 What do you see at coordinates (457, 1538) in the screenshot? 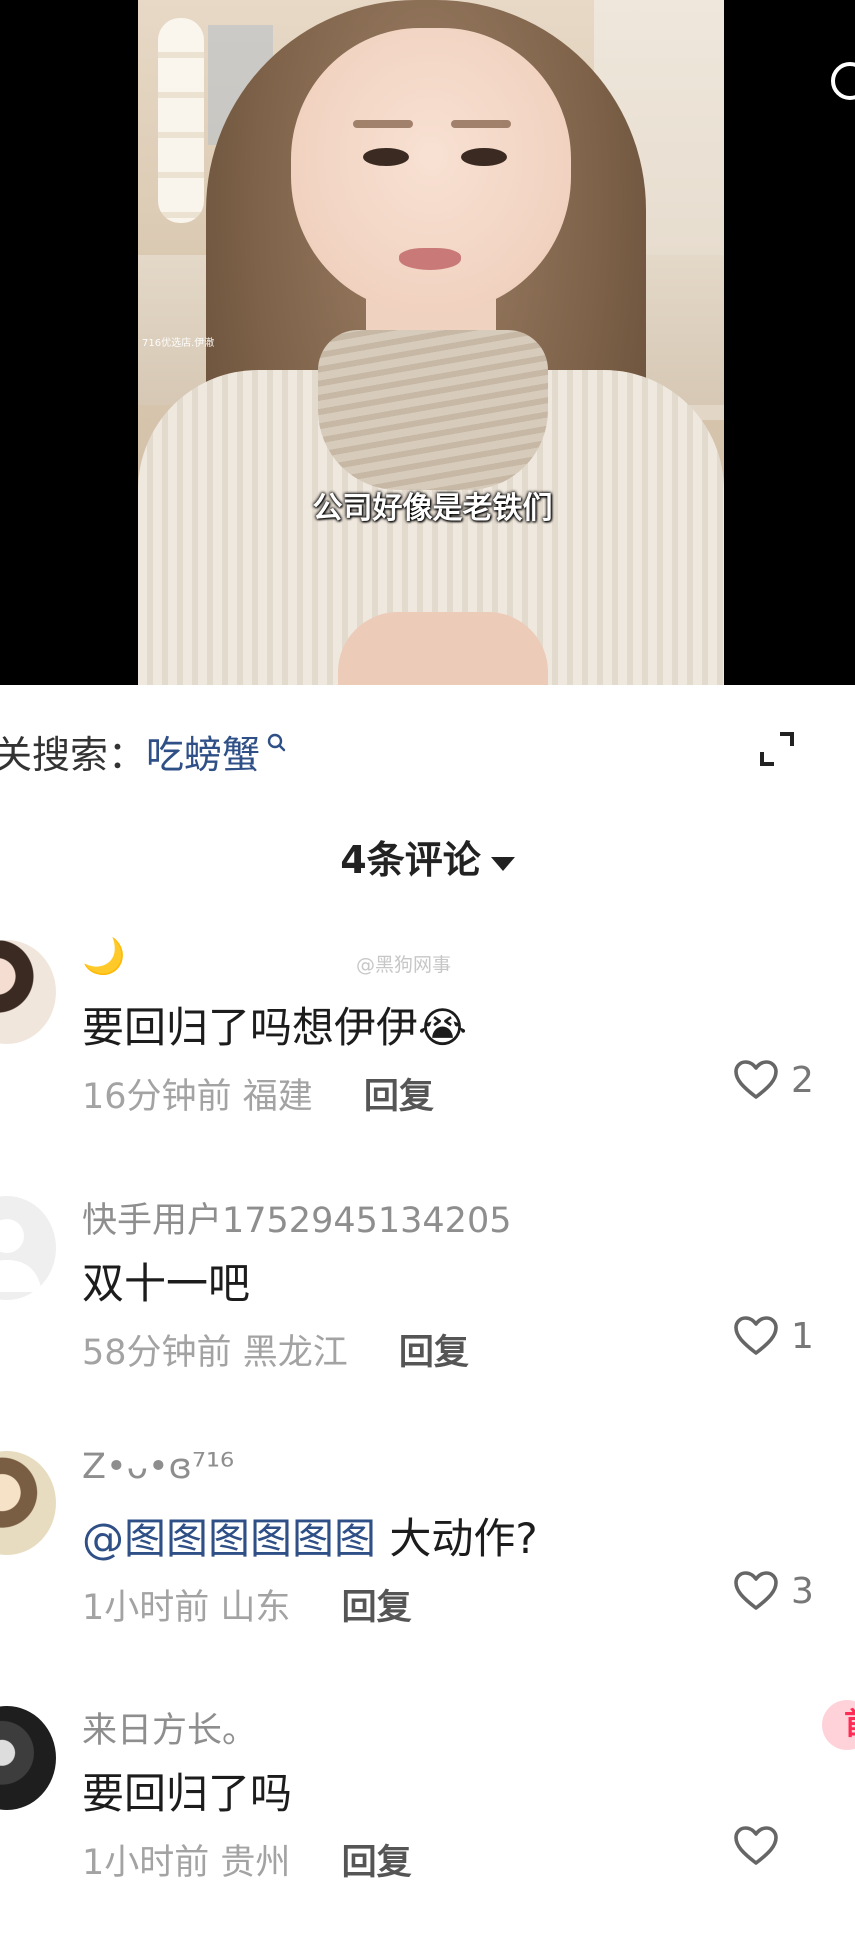
I see `comment-text: 大动作?` at bounding box center [457, 1538].